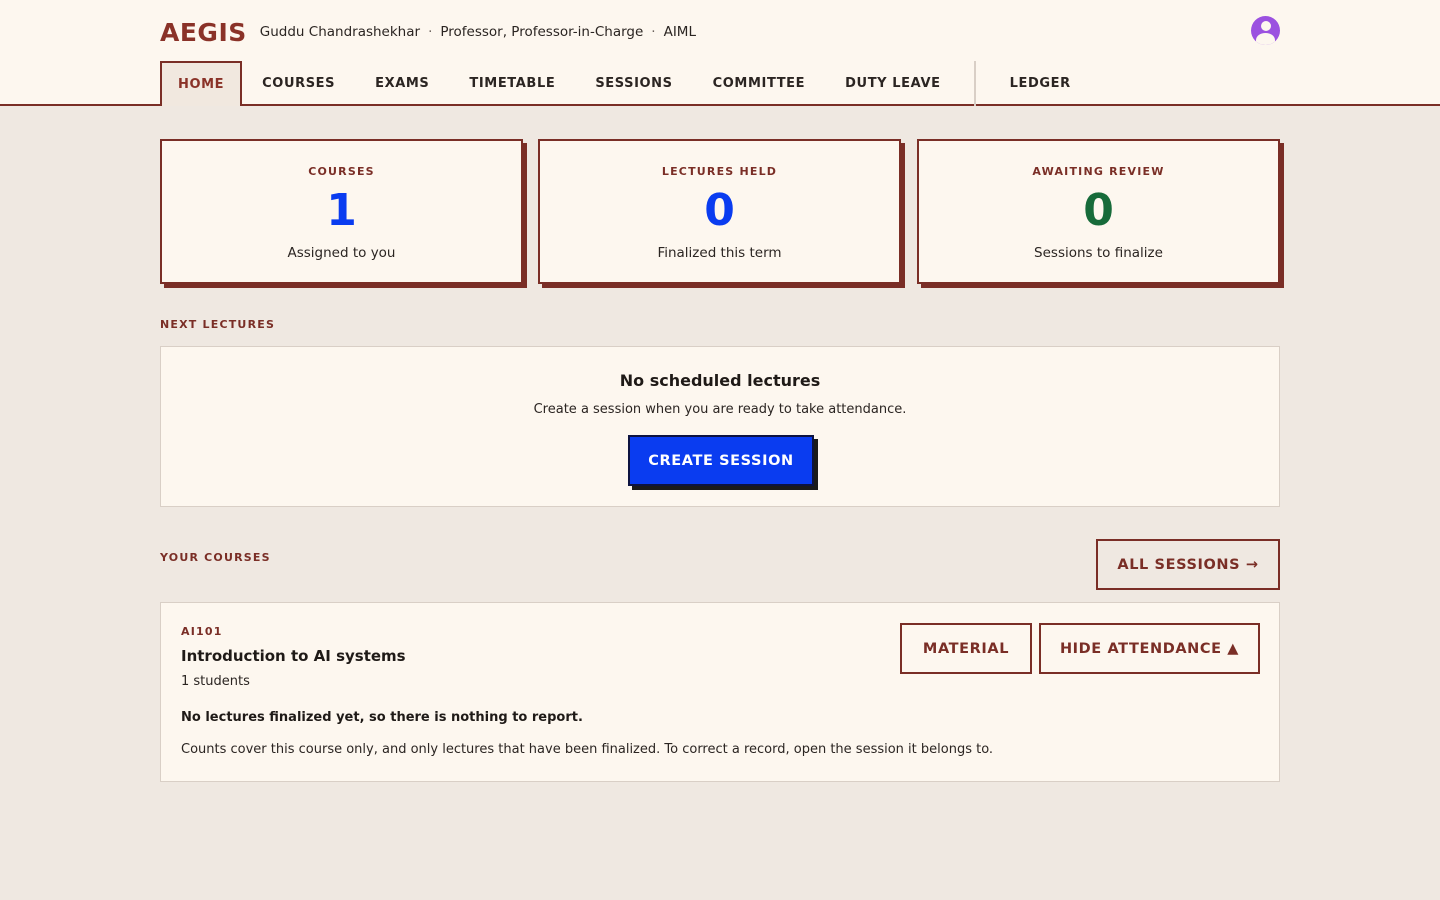 Image resolution: width=1440 pixels, height=900 pixels. Describe the element at coordinates (892, 83) in the screenshot. I see `nav-tab-duty-leave: DUTY LEAVE` at that location.